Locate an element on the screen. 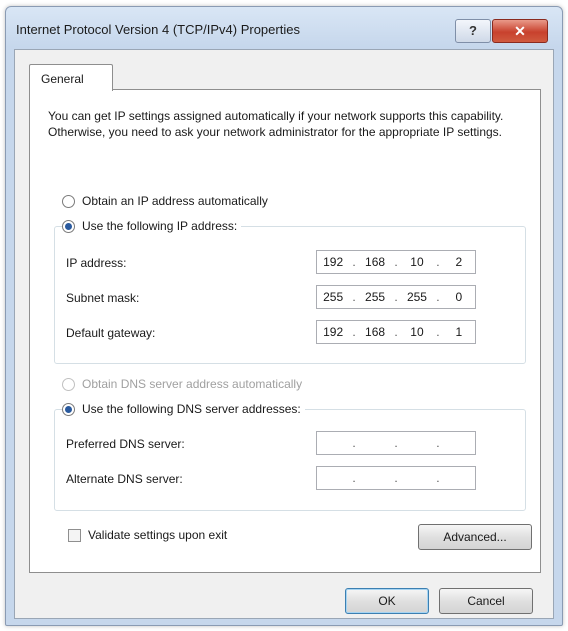 This screenshot has height=631, width=568. tab-general: General is located at coordinates (71, 77).